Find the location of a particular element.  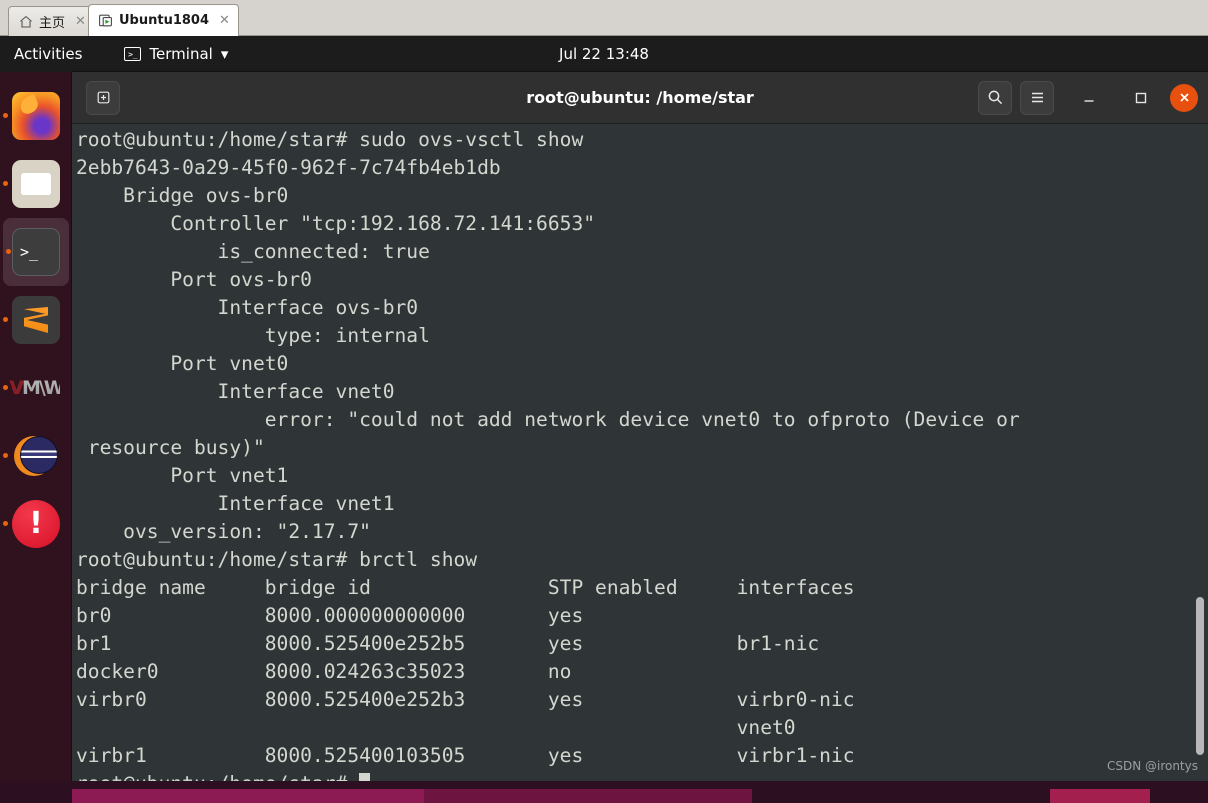

window-controls is located at coordinates (1088, 97).